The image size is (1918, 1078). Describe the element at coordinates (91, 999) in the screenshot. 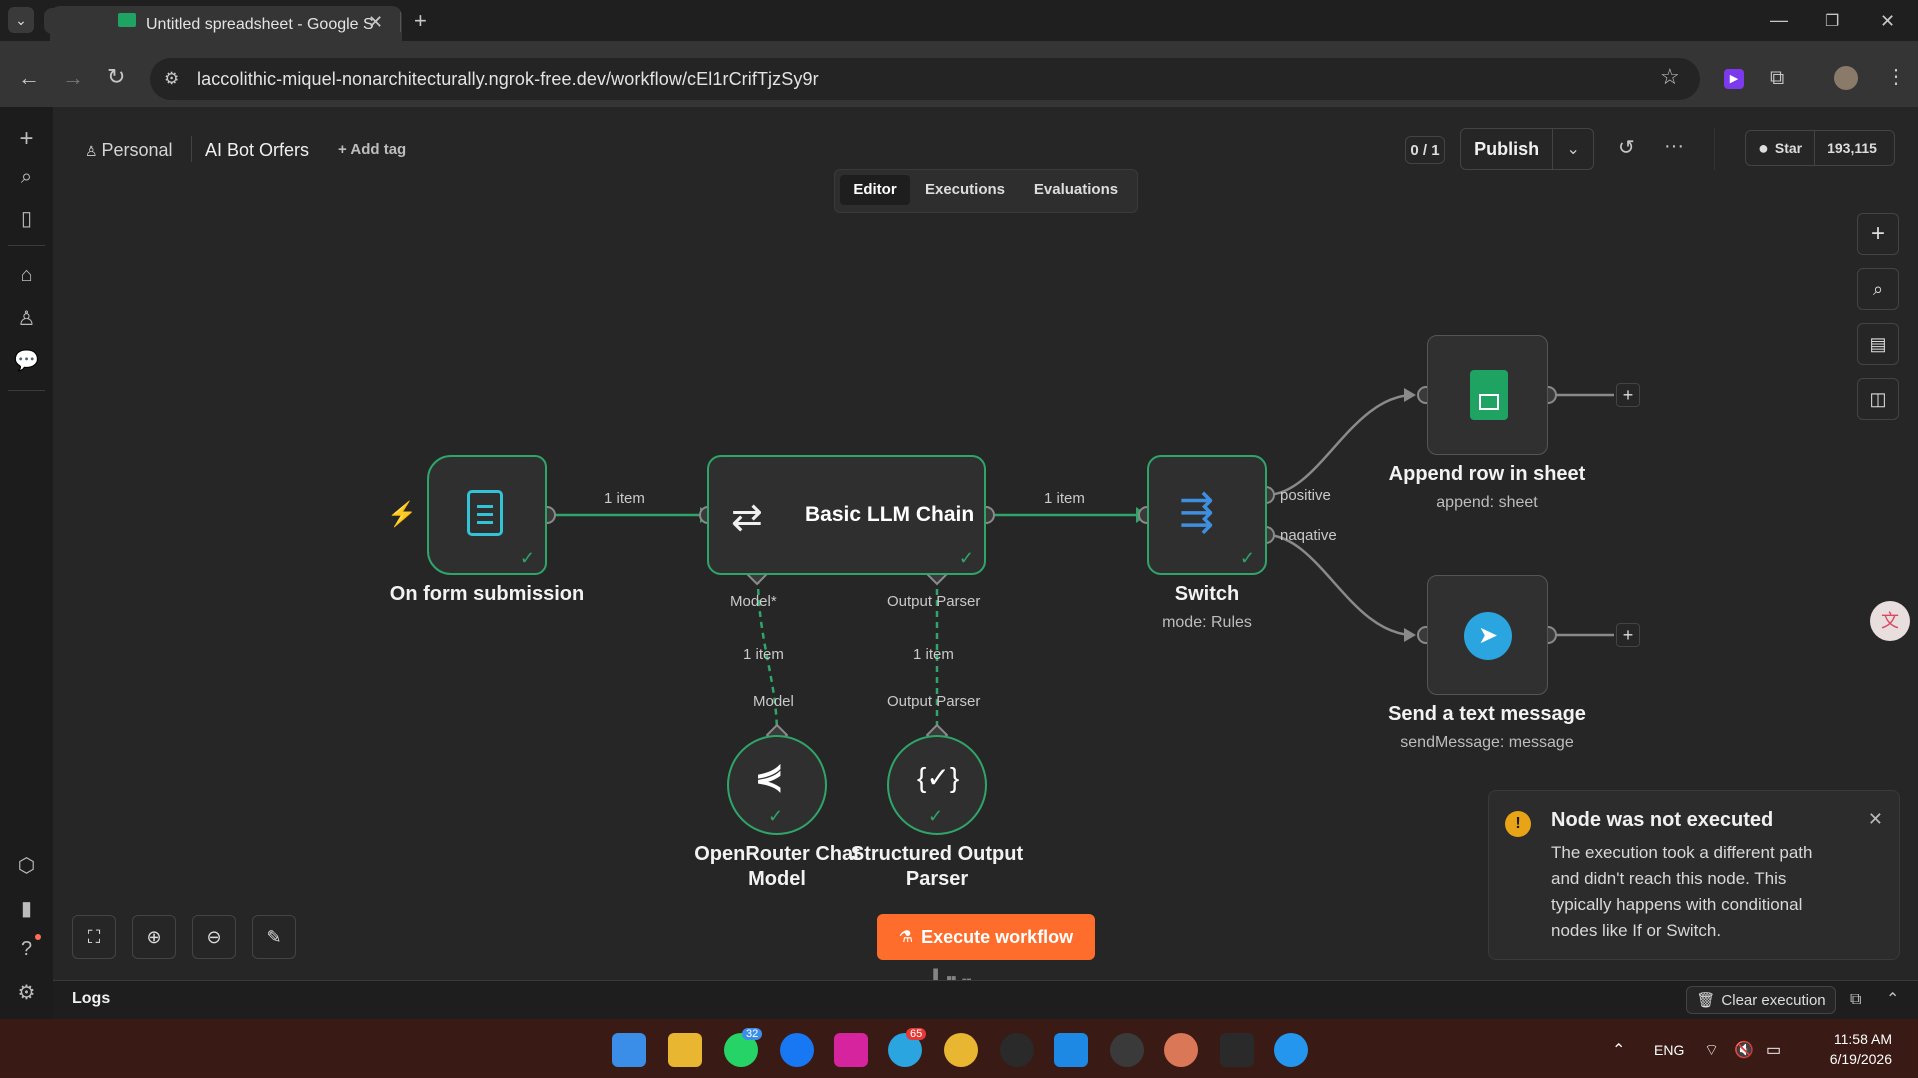

I see `logs-label: Logs` at that location.